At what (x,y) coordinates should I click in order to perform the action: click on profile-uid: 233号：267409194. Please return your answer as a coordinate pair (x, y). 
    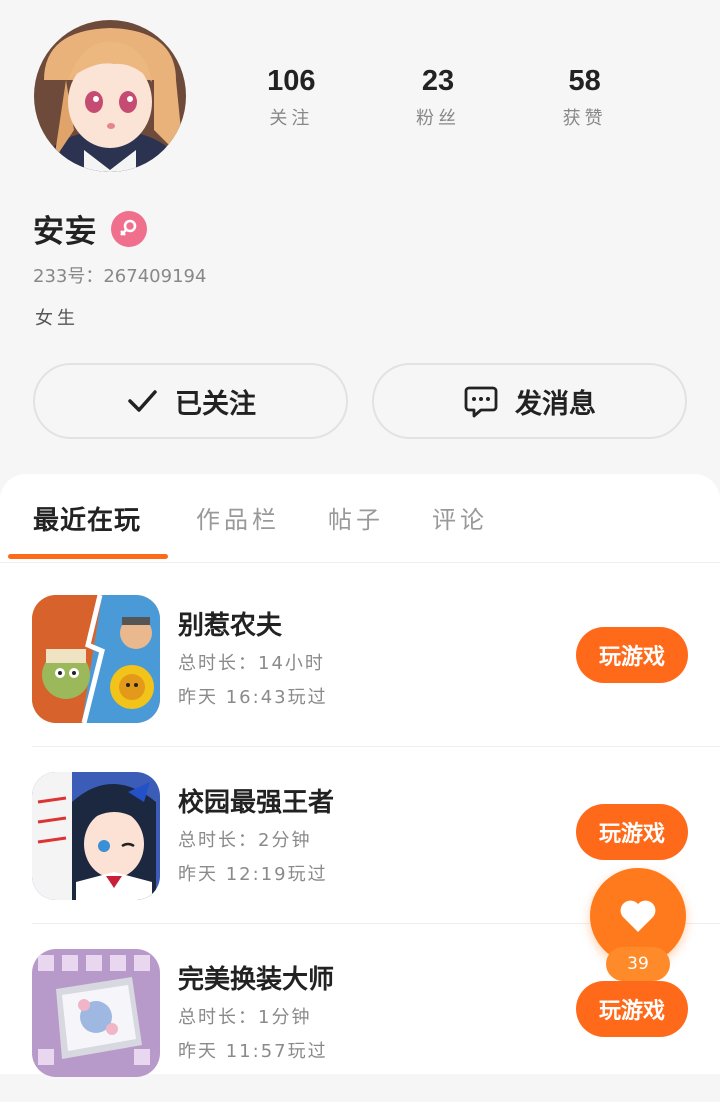
    Looking at the image, I should click on (120, 276).